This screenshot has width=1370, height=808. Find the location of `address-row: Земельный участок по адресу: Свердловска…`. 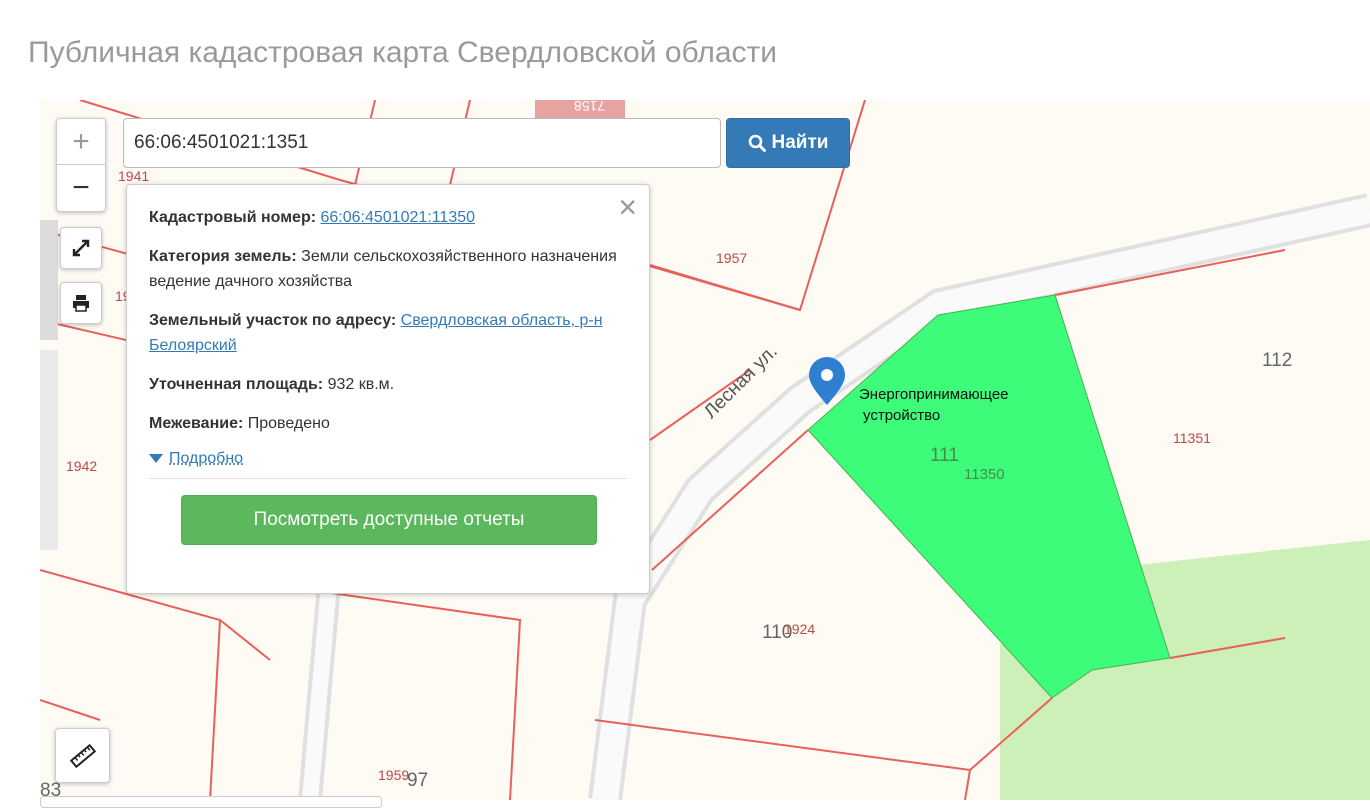

address-row: Земельный участок по адресу: Свердловска… is located at coordinates (388, 333).